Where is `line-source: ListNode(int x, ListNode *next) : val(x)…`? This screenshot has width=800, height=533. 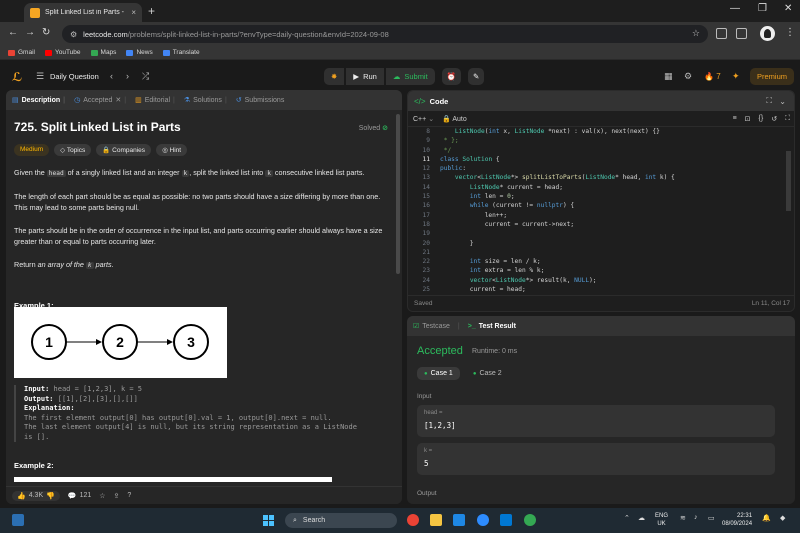
line-source: ListNode(int x, ListNode *next) : val(x)… is located at coordinates (545, 131).